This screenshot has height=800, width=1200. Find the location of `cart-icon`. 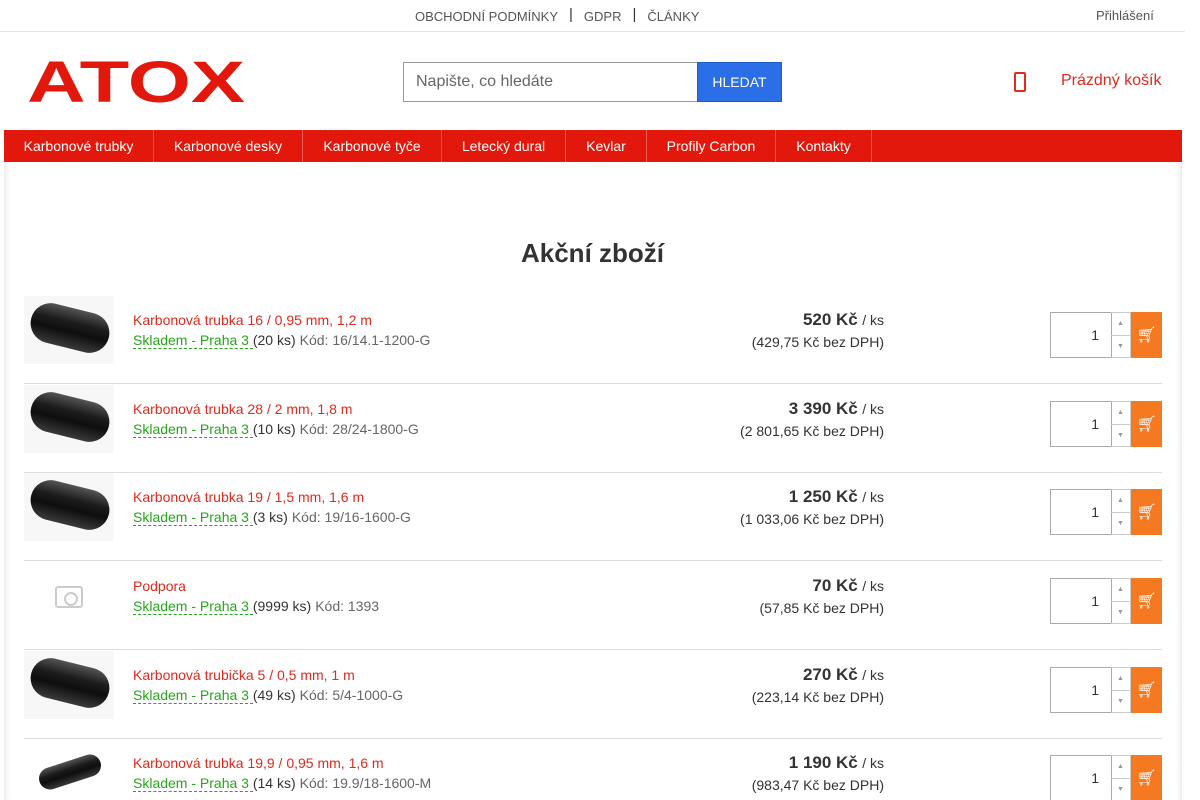

cart-icon is located at coordinates (1020, 82).